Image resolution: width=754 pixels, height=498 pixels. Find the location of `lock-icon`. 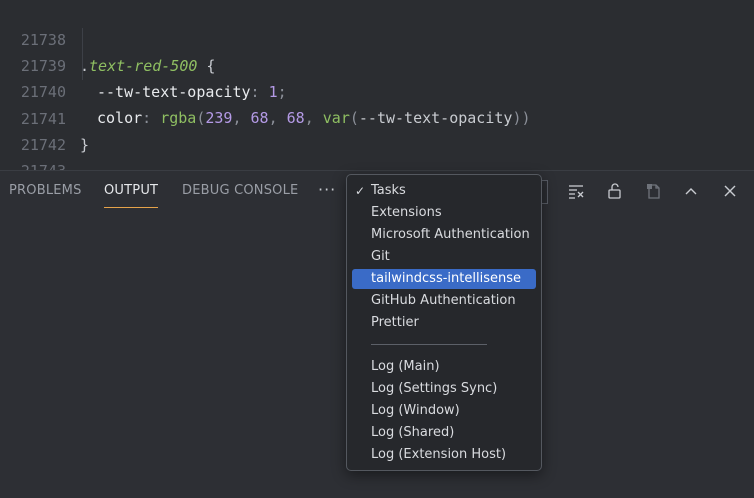

lock-icon is located at coordinates (615, 191).